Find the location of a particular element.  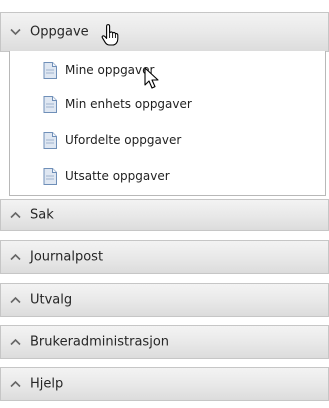

chevron-down-icon is located at coordinates (15, 32).